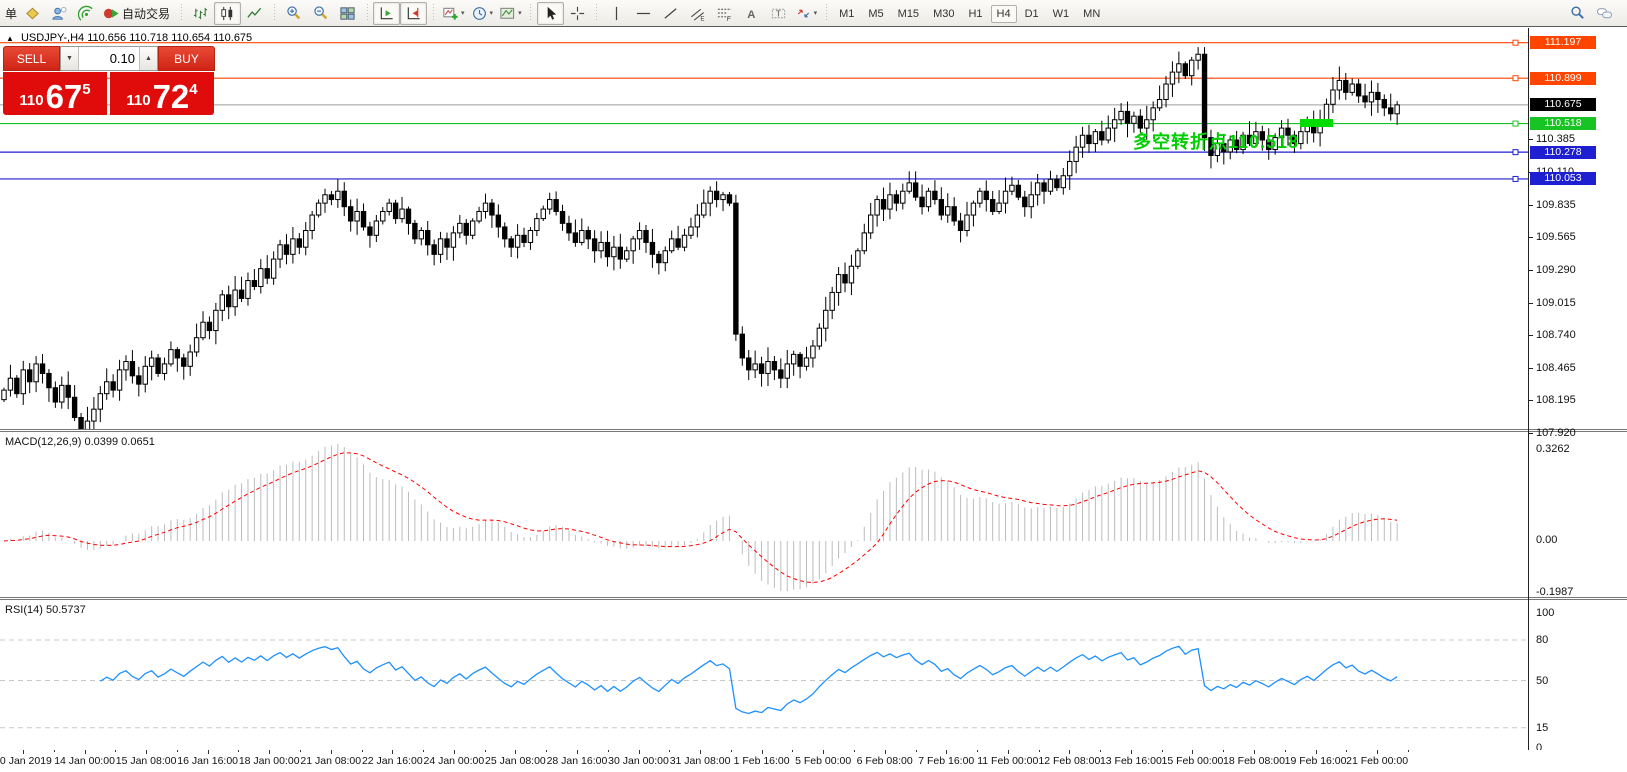  What do you see at coordinates (463, 13) in the screenshot?
I see `dropdown-caret-icon: ▾` at bounding box center [463, 13].